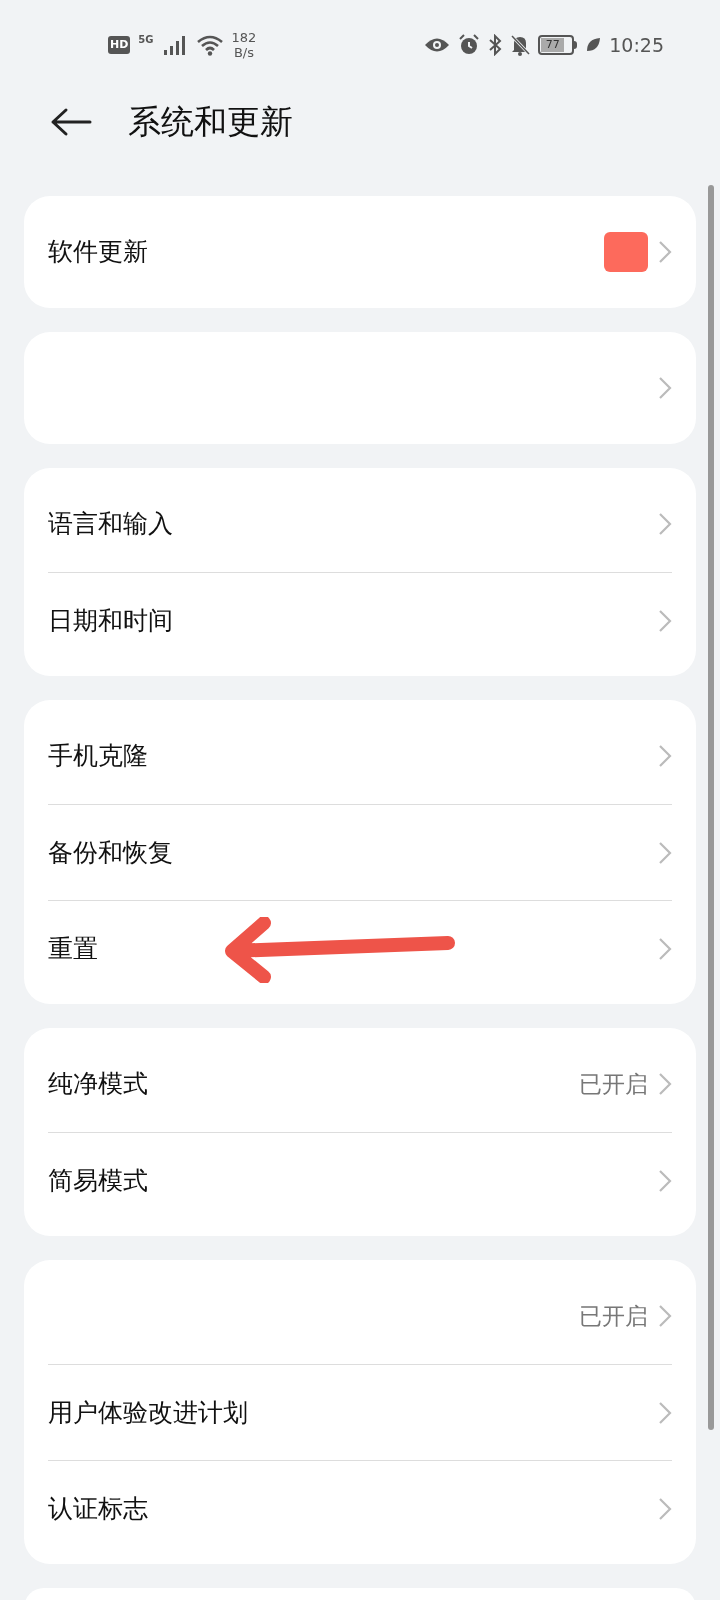 The height and width of the screenshot is (1600, 720). I want to click on row-label: 备份和恢复, so click(110, 852).